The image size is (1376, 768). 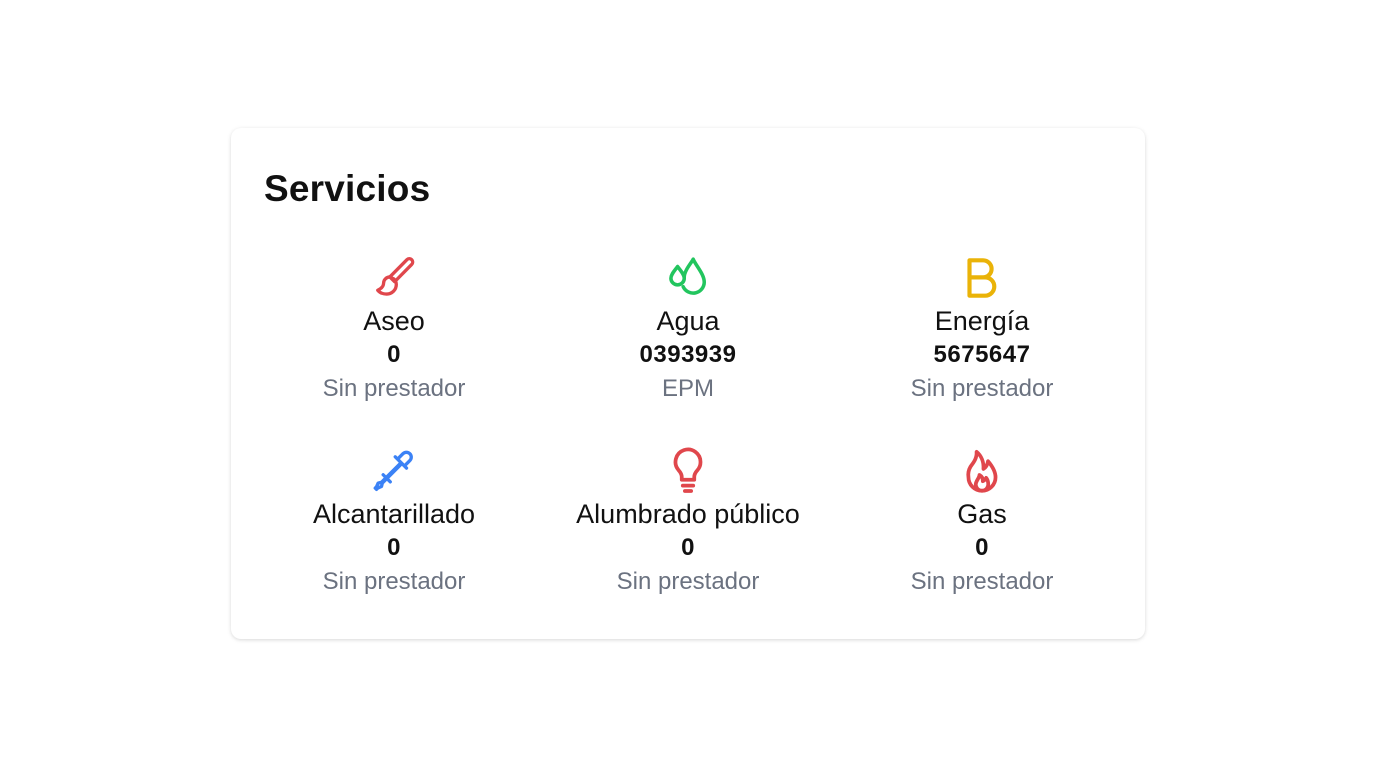 I want to click on service-aseo: Aseo 0 Sin prestador, so click(x=394, y=349).